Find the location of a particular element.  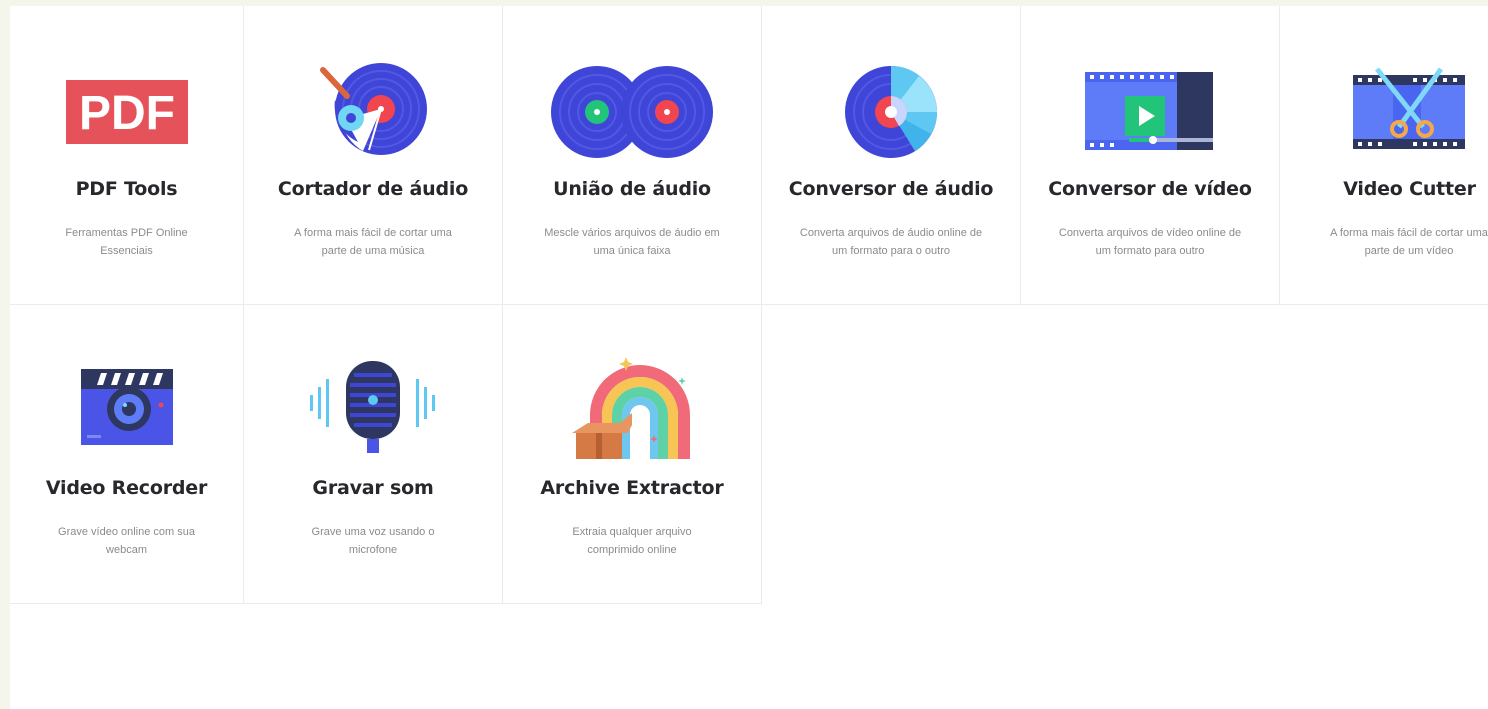

pdf-icon-label: PDF is located at coordinates (127, 113).